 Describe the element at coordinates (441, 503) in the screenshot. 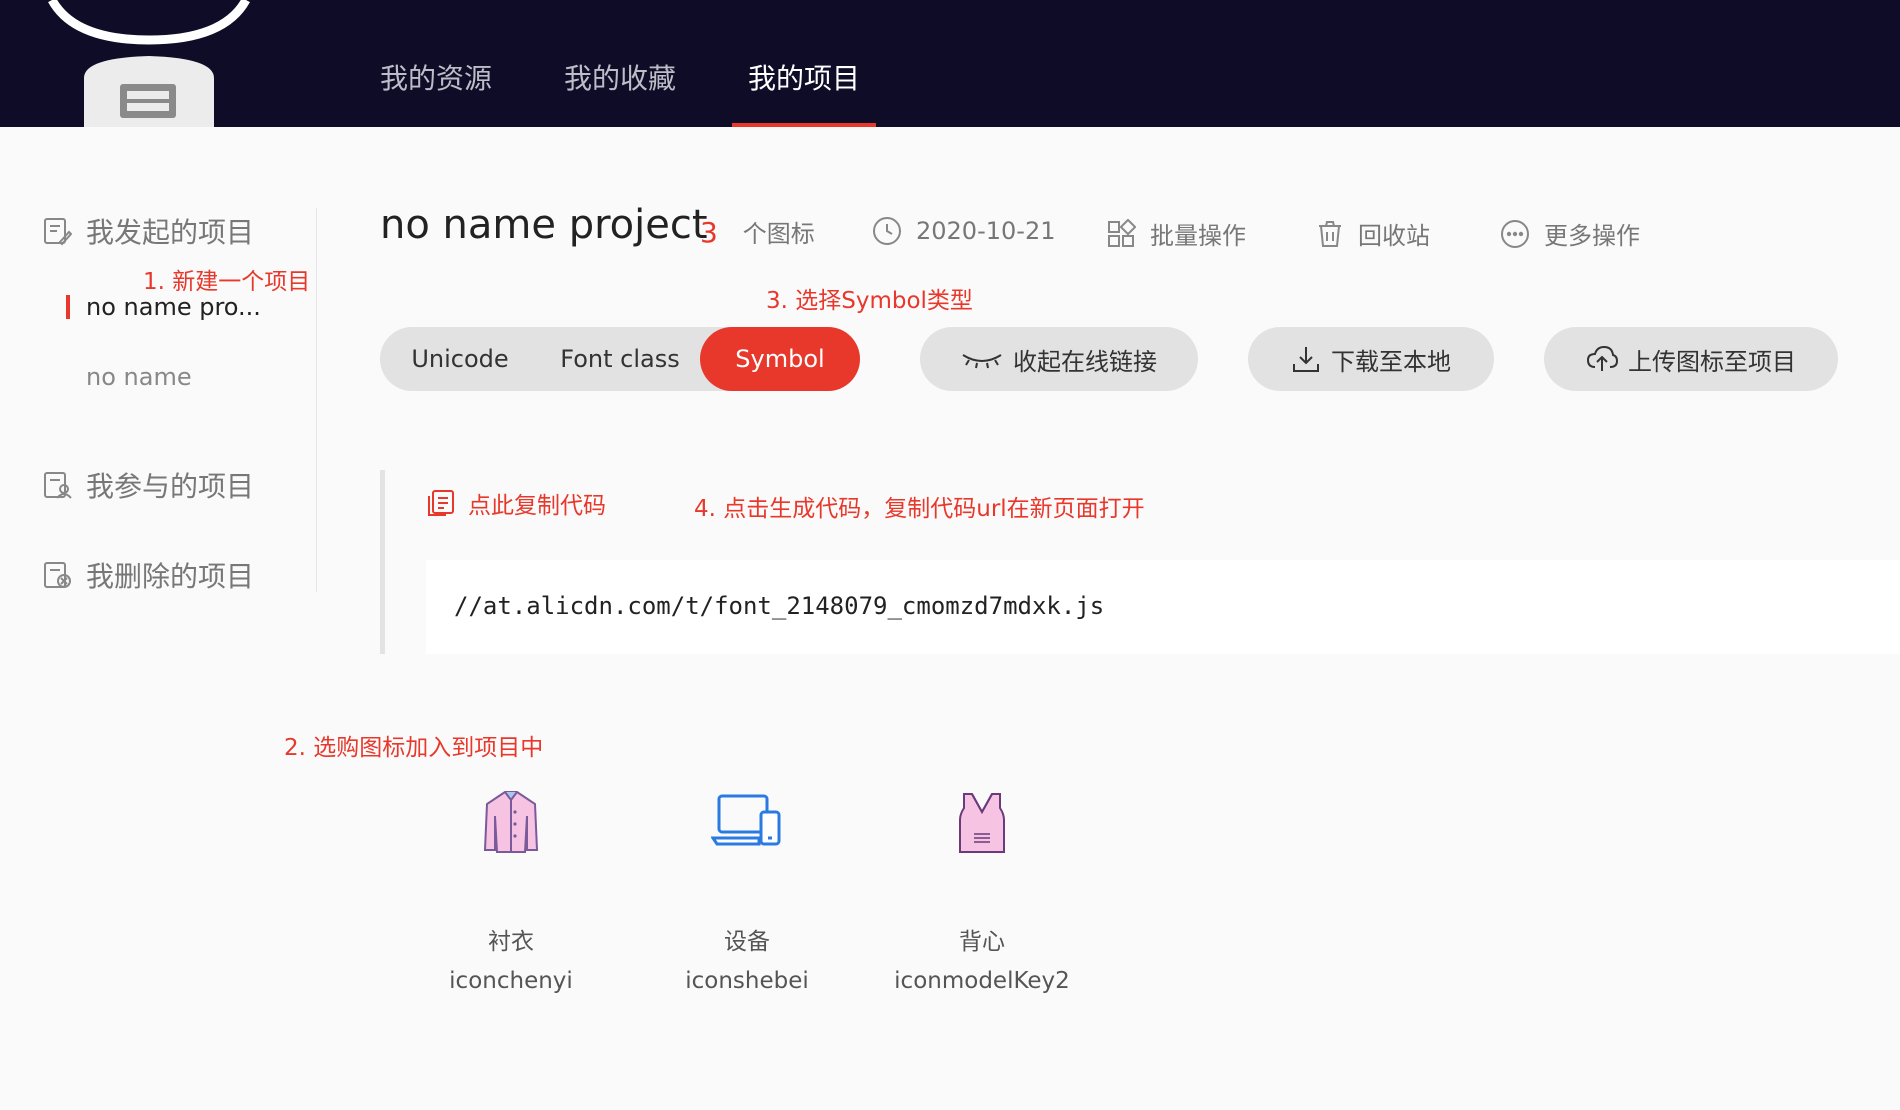

I see `copy-icon` at that location.